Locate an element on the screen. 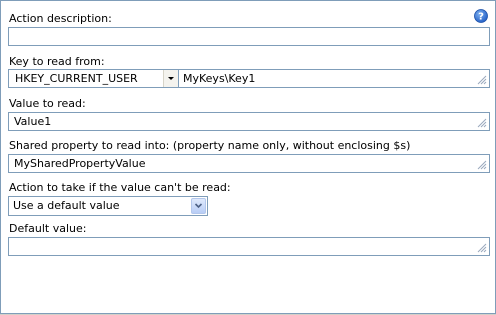 The image size is (496, 315). value-to-read-label: Value to read: is located at coordinates (47, 103).